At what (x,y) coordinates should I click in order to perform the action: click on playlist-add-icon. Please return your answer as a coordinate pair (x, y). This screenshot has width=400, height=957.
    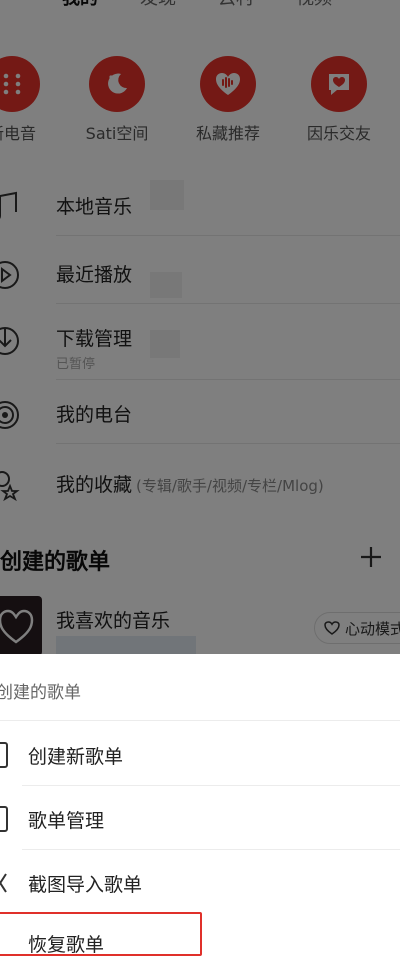
    Looking at the image, I should click on (4, 755).